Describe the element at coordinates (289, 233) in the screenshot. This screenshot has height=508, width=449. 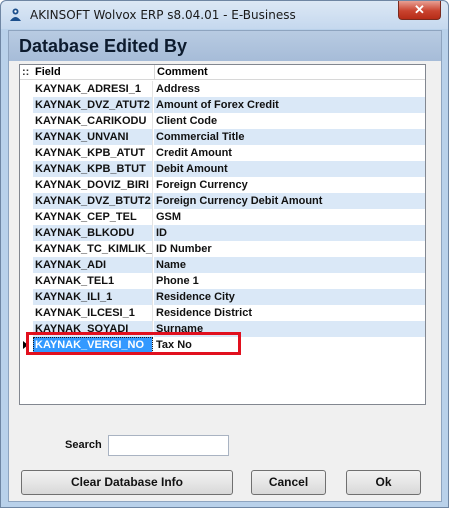
I see `cell-comment: ID` at that location.